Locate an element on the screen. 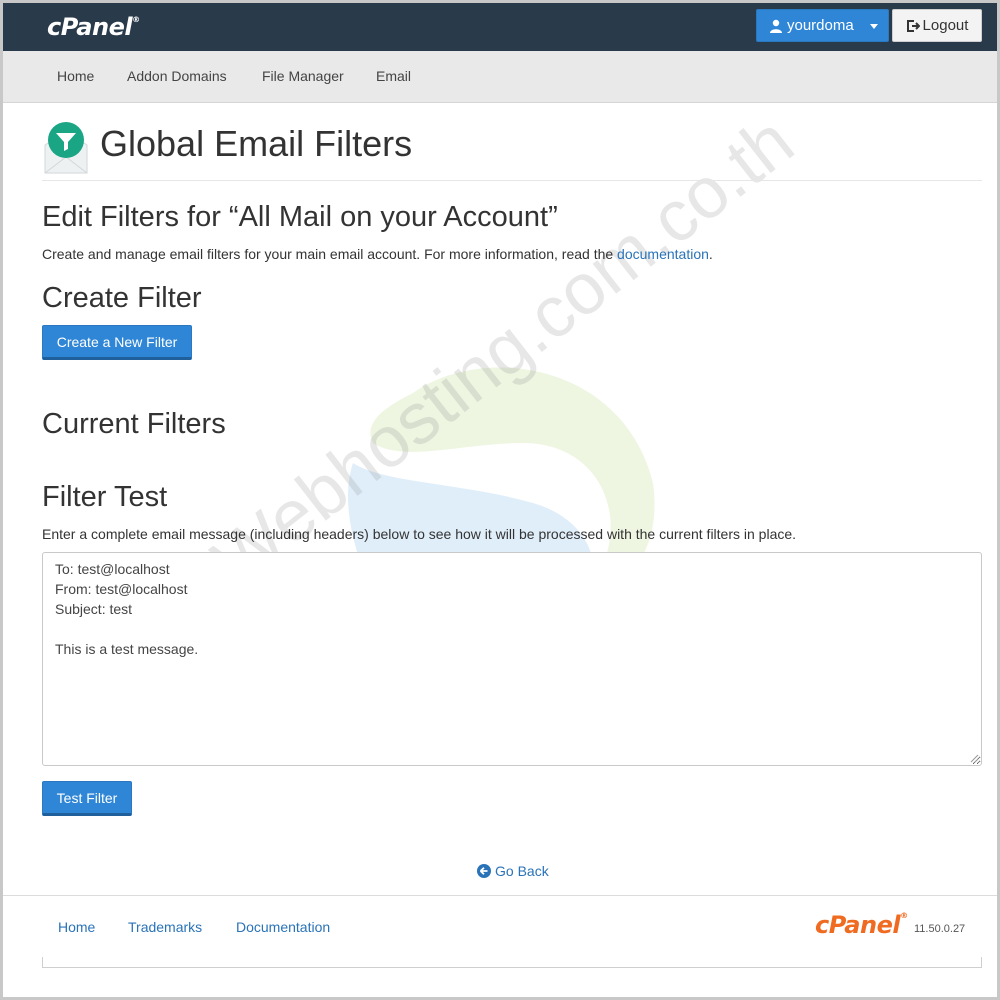  go-back-label: Go Back is located at coordinates (522, 871).